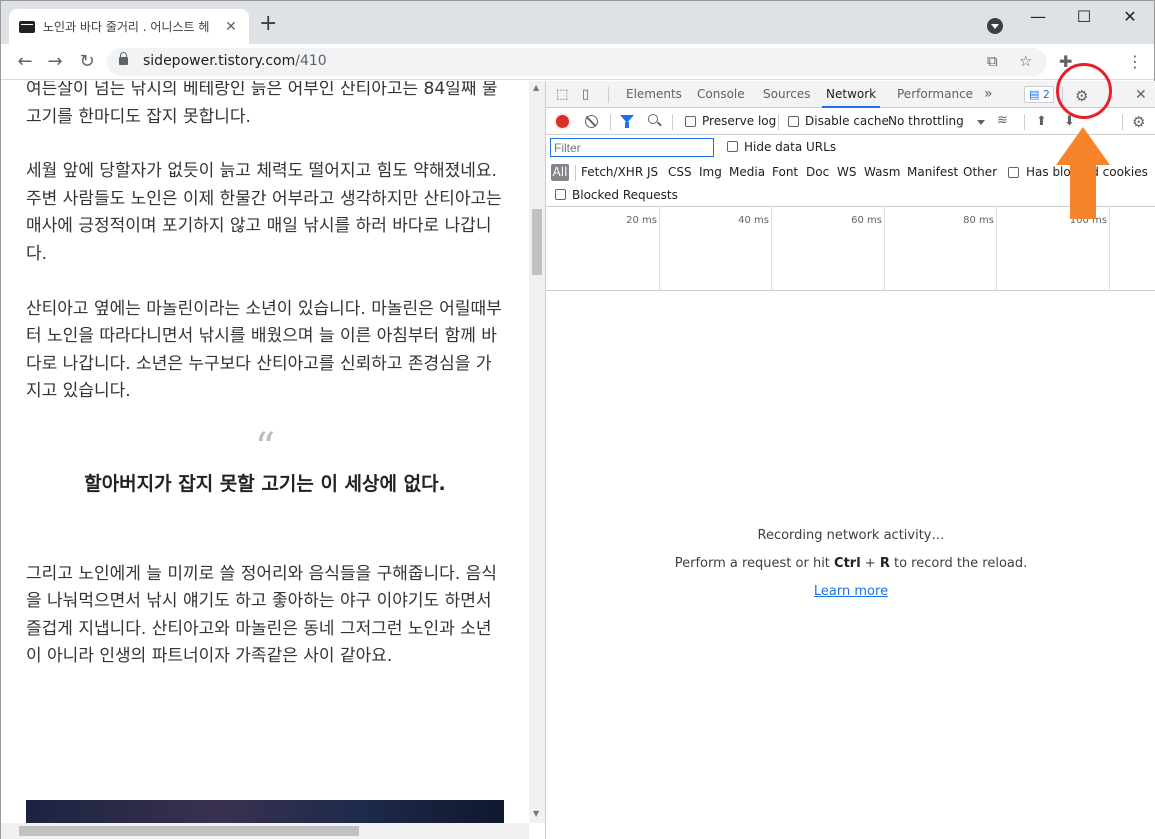  Describe the element at coordinates (585, 94) in the screenshot. I see `device-toolbar-icon: ▯` at that location.